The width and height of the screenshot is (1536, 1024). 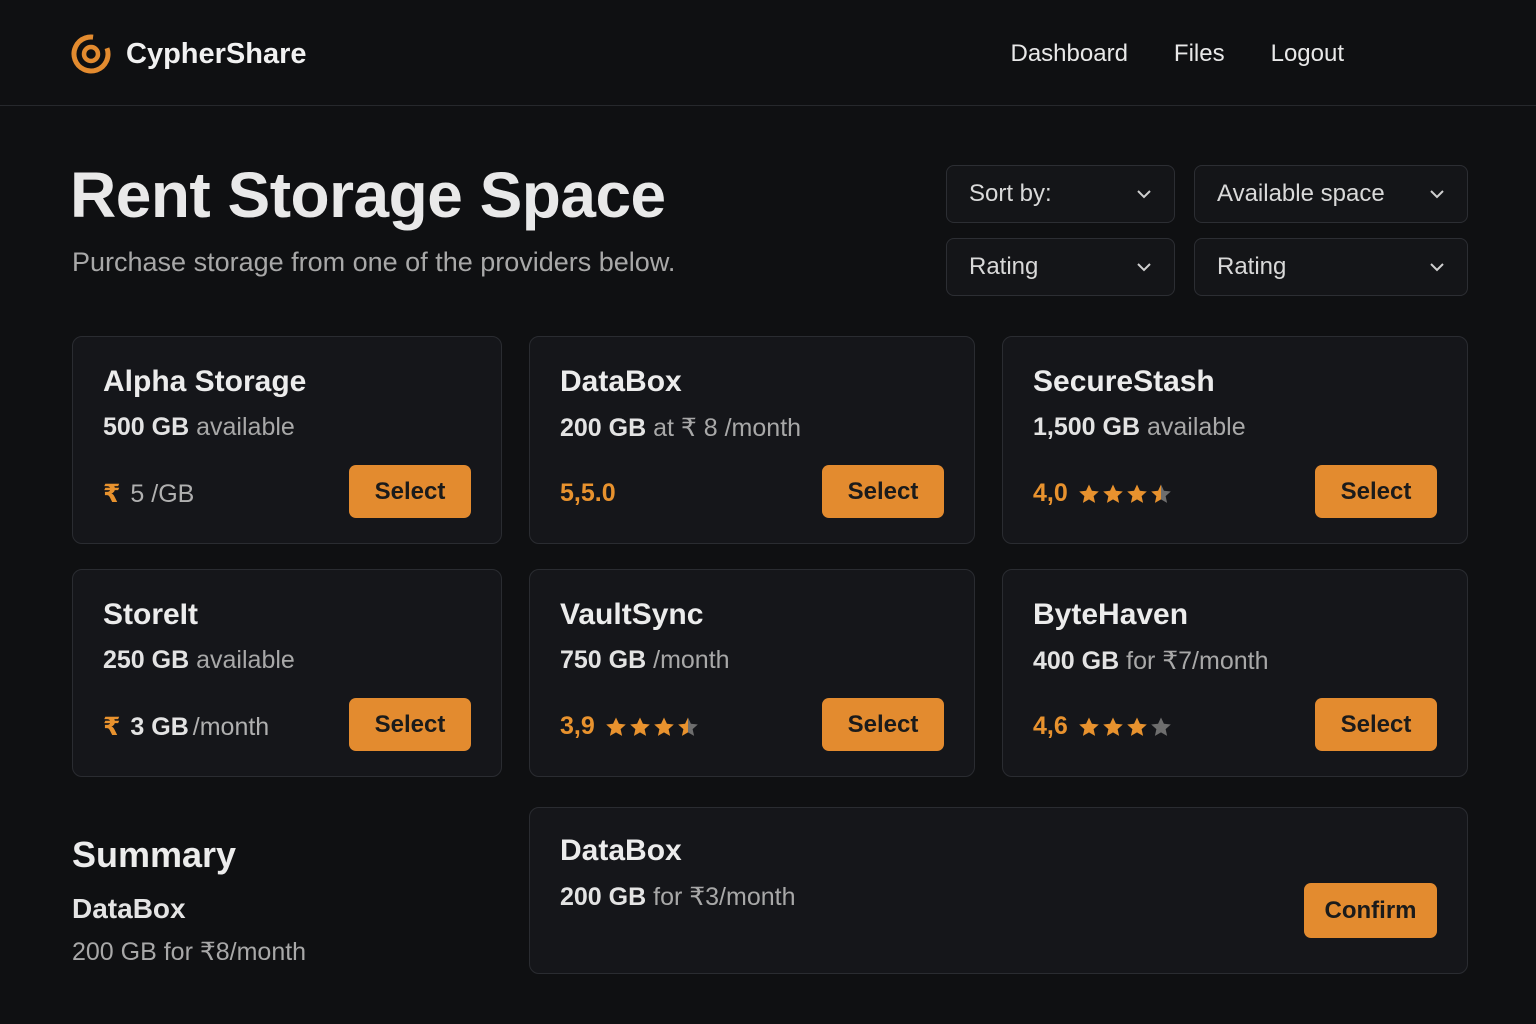 I want to click on provider-detail: 250 GB available, so click(x=199, y=660).